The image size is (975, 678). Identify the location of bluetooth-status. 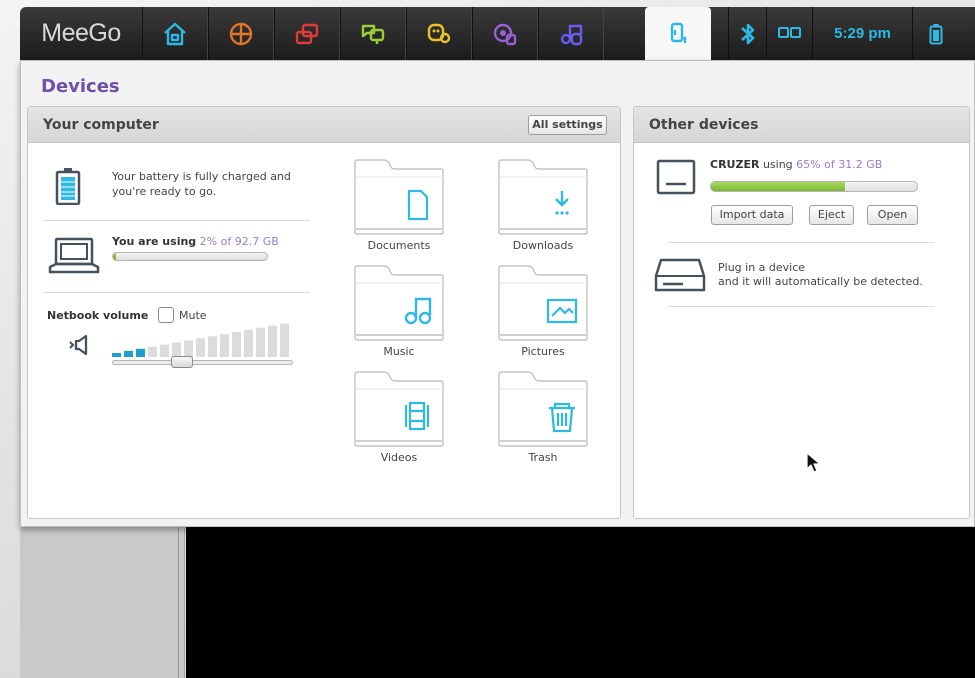
(747, 33).